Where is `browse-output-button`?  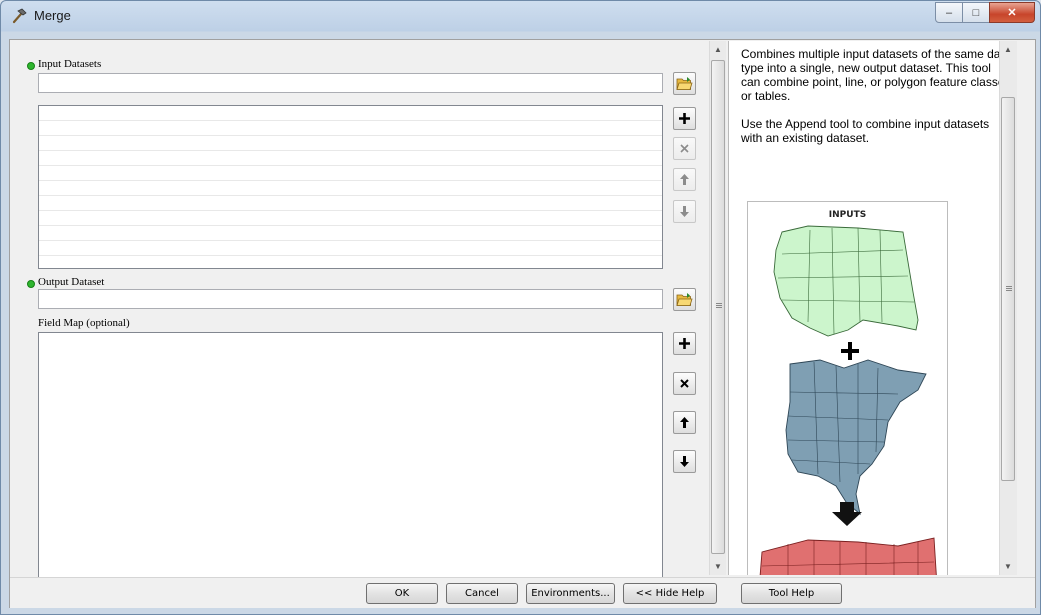 browse-output-button is located at coordinates (684, 299).